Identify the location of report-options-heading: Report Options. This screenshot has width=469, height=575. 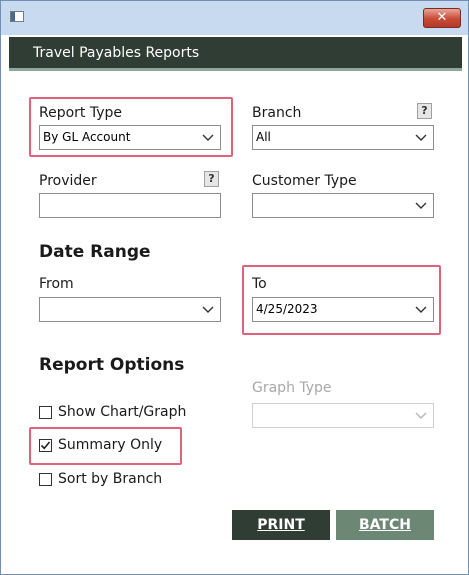
(112, 365).